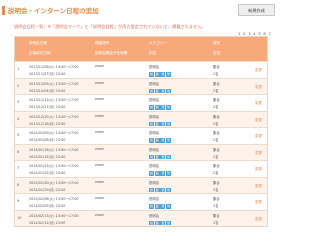 This screenshot has width=320, height=240. I want to click on row-deadline: 2023/11/27(月) 23:00, so click(47, 74).